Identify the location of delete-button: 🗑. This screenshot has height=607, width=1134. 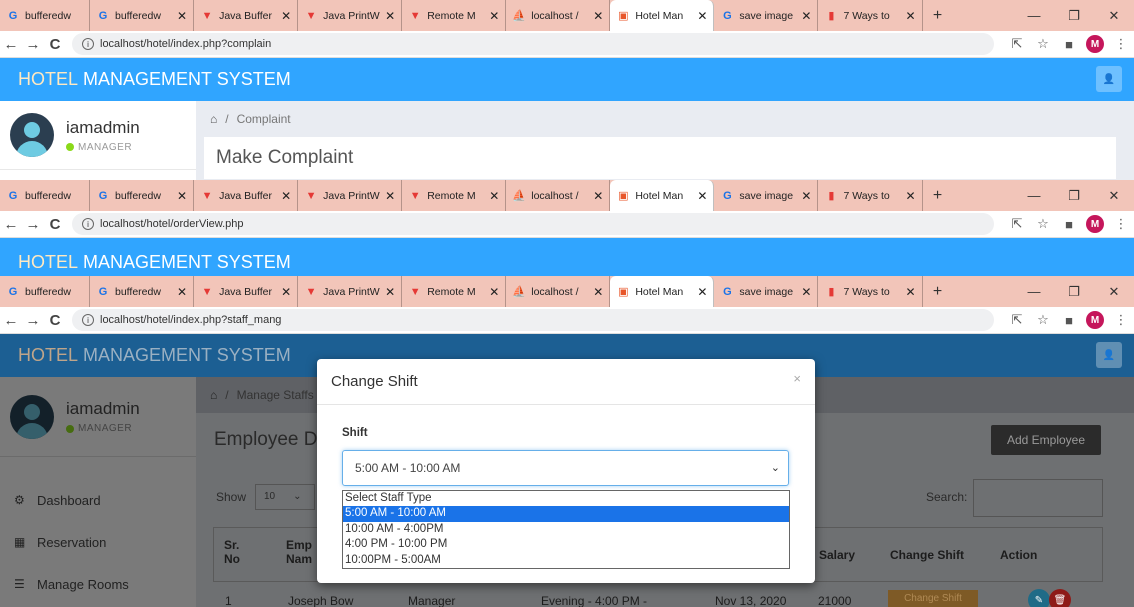
(1060, 598).